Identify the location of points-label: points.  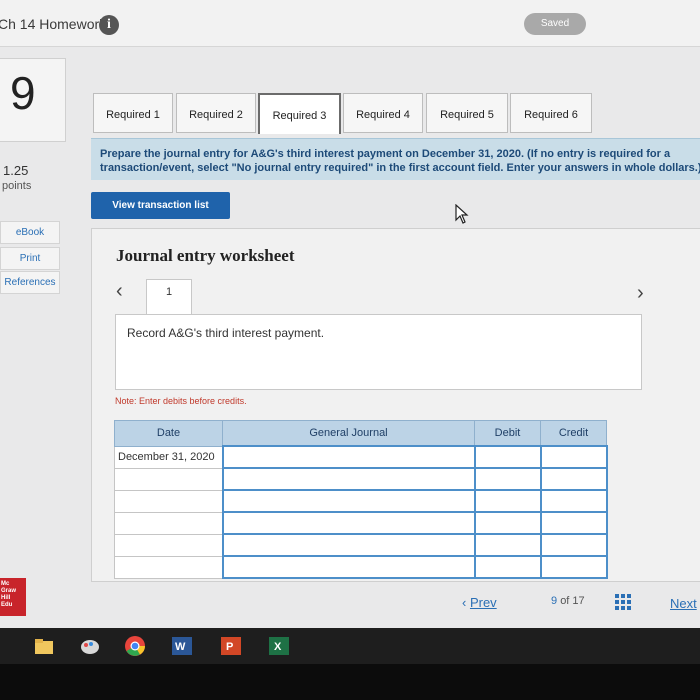
(17, 186).